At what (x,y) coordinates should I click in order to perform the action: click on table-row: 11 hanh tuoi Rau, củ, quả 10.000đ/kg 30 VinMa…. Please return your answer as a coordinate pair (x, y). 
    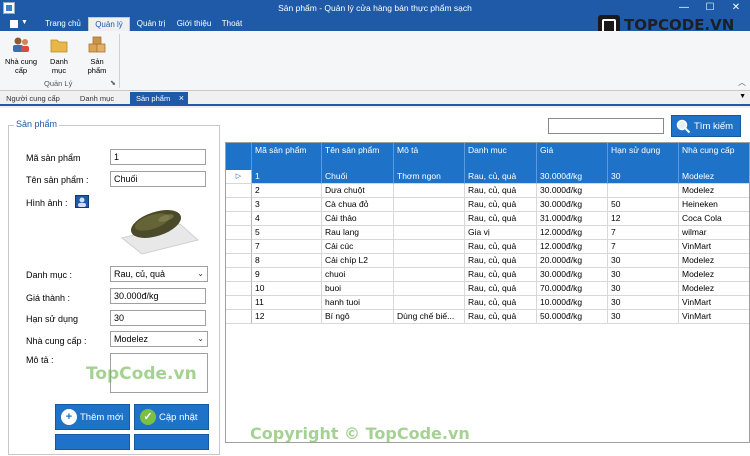
    Looking at the image, I should click on (487, 303).